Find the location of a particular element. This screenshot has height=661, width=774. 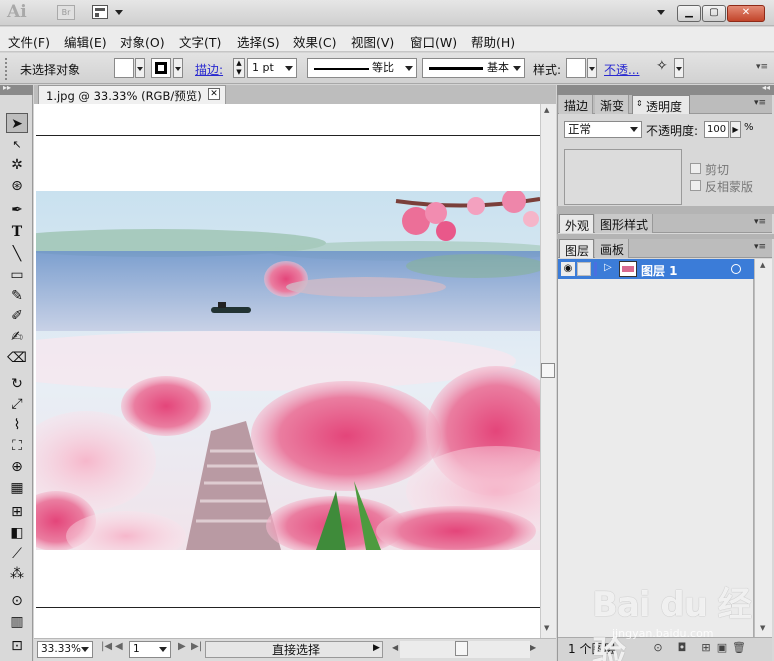

selection-tool-icon: ➤ is located at coordinates (17, 123).